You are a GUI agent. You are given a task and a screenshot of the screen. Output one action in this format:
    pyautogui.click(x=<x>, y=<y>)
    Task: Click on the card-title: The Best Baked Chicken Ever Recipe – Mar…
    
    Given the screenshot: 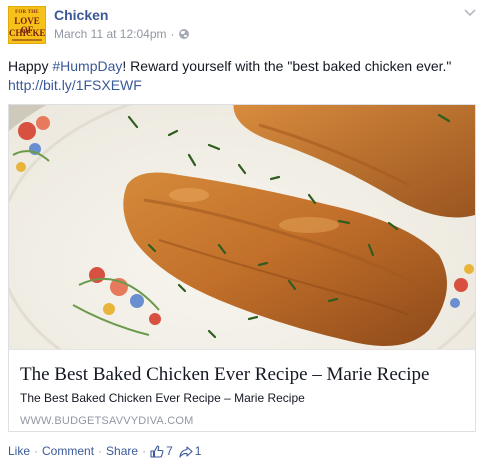 What is the action you would take?
    pyautogui.click(x=224, y=375)
    